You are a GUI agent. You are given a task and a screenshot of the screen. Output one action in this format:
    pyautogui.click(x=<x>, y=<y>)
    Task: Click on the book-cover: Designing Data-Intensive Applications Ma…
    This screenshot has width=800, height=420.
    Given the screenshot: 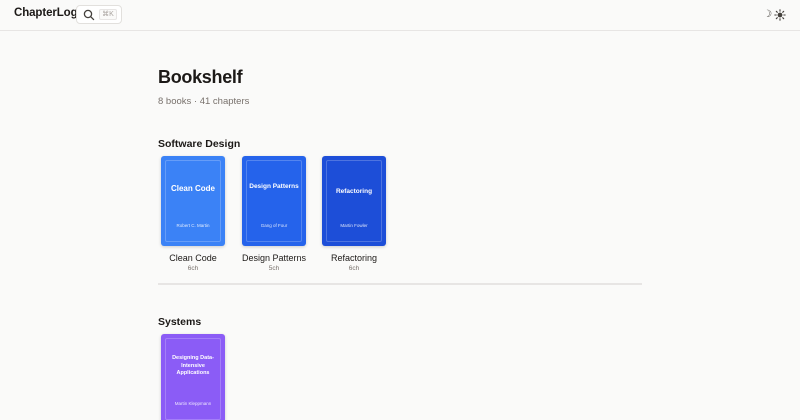 What is the action you would take?
    pyautogui.click(x=193, y=377)
    